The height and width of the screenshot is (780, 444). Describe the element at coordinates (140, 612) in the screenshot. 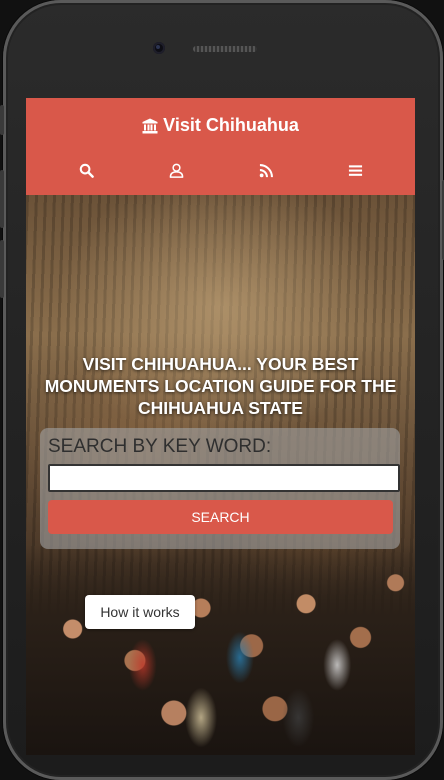

I see `how-it-works-button: How it works` at that location.